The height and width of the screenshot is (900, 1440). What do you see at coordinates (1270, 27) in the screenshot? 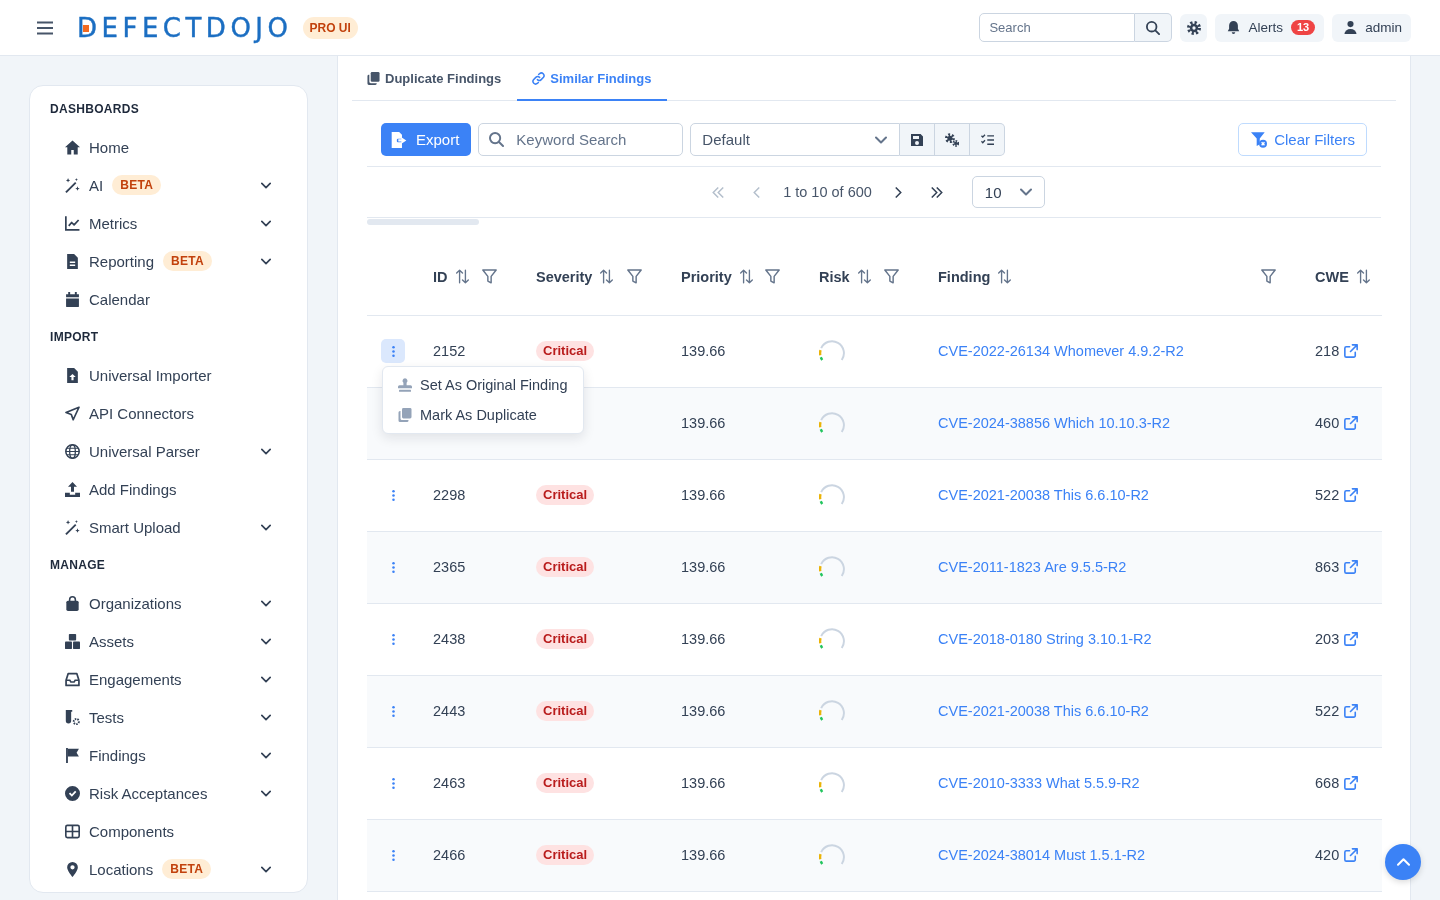
I see `alerts-button: Alerts 13` at bounding box center [1270, 27].